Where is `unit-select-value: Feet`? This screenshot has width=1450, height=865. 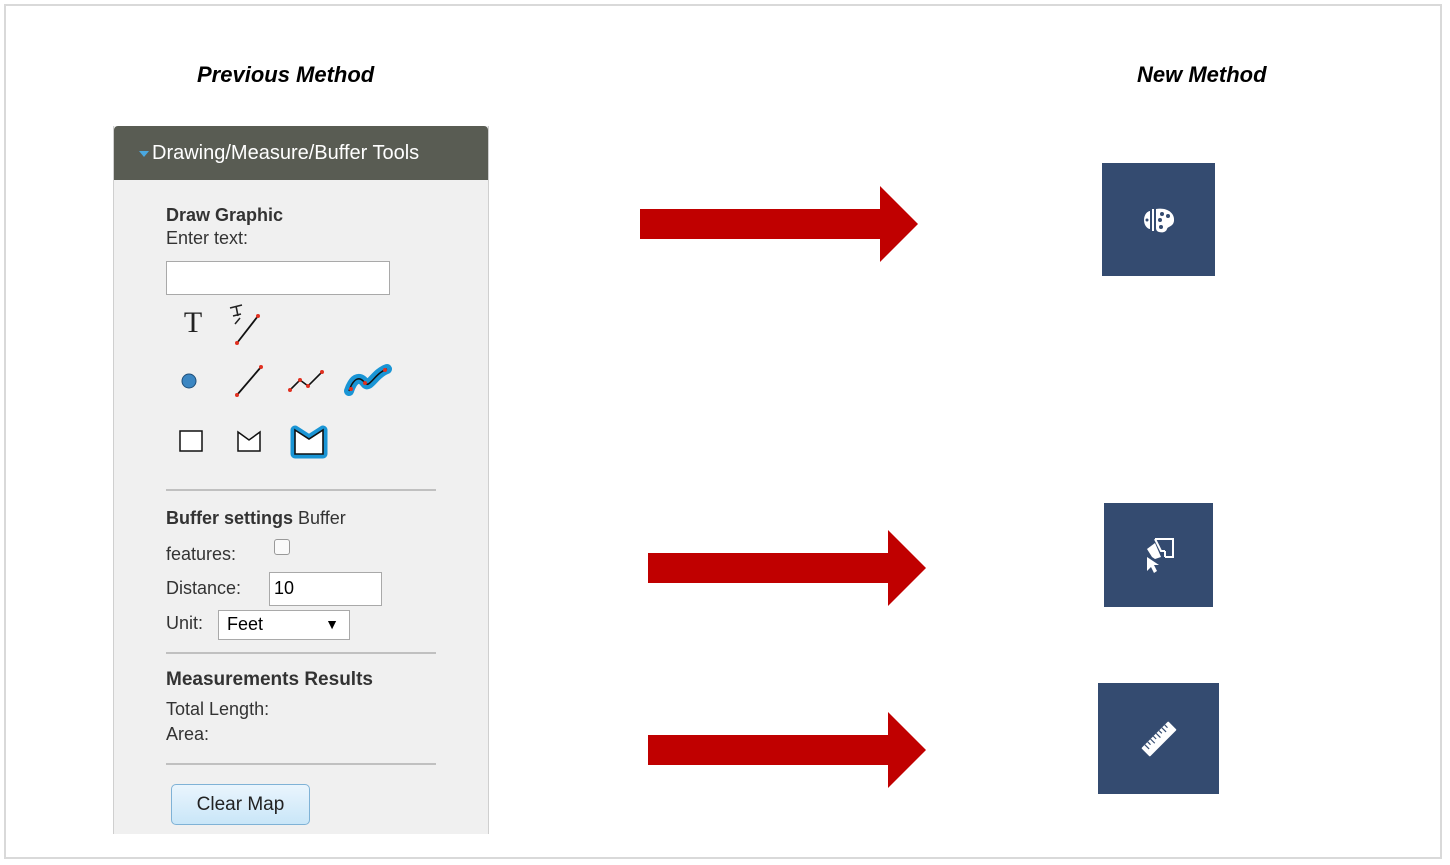
unit-select-value: Feet is located at coordinates (245, 624).